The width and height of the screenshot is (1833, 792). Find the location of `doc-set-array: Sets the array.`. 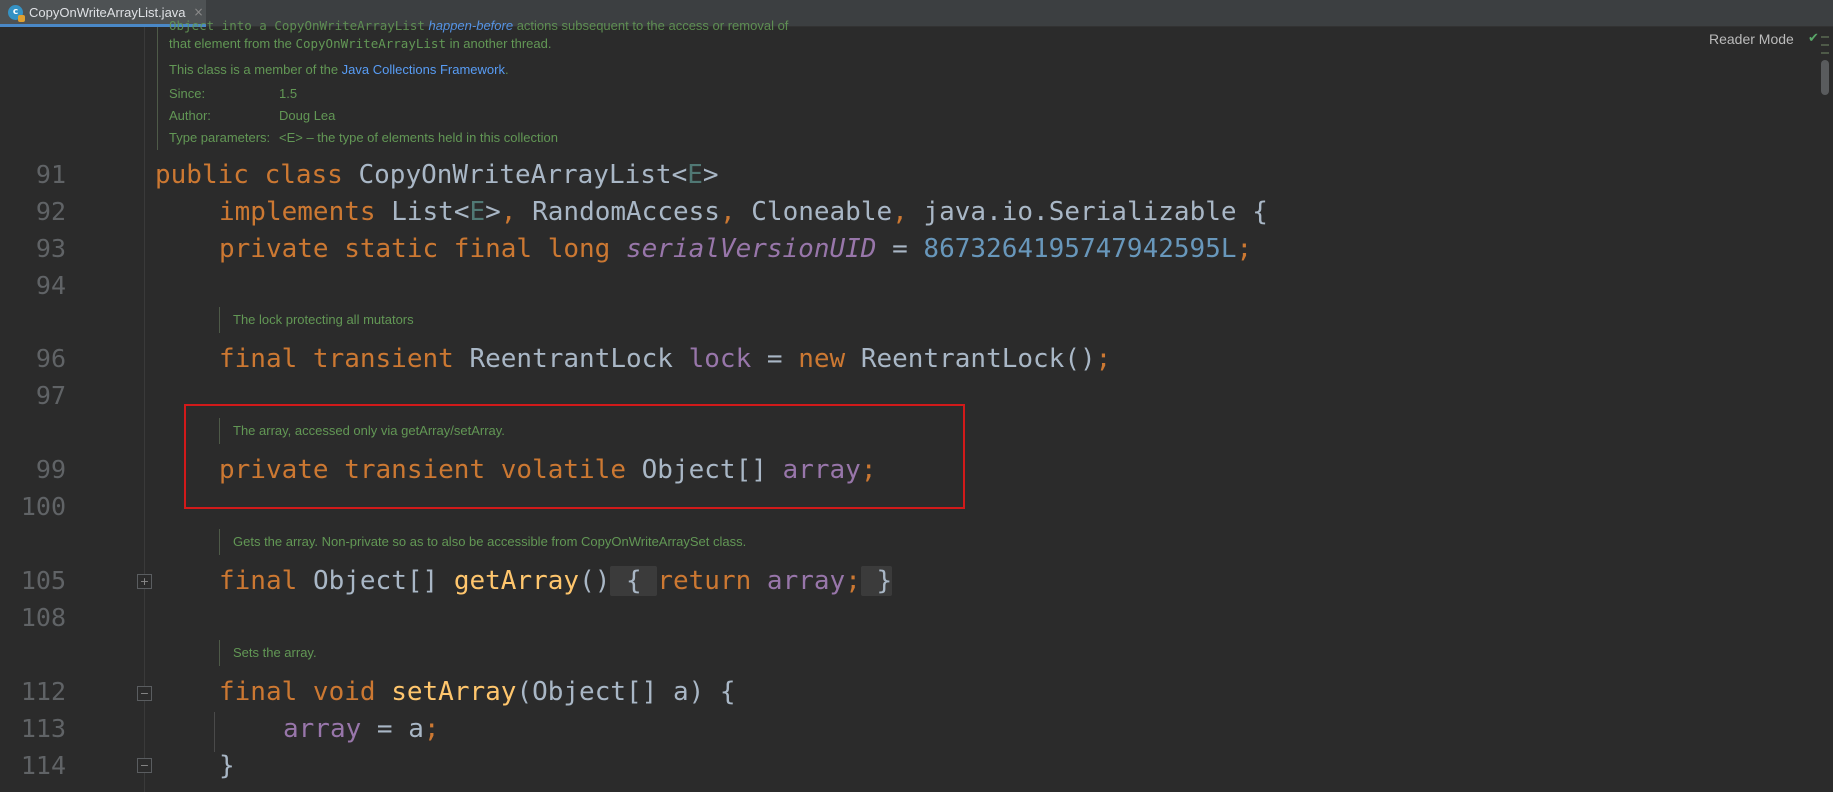

doc-set-array: Sets the array. is located at coordinates (275, 652).